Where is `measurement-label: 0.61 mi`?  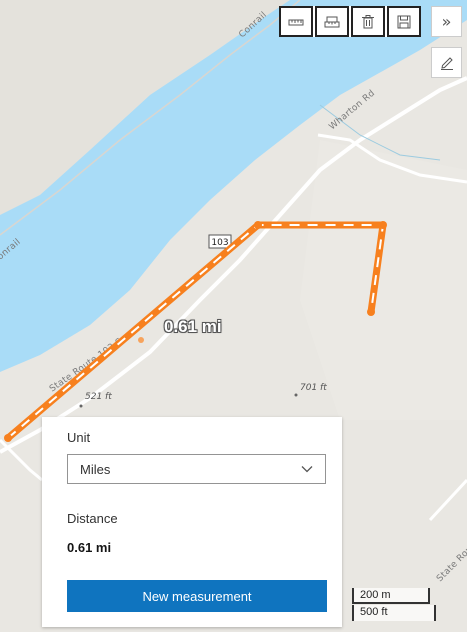 measurement-label: 0.61 mi is located at coordinates (193, 326).